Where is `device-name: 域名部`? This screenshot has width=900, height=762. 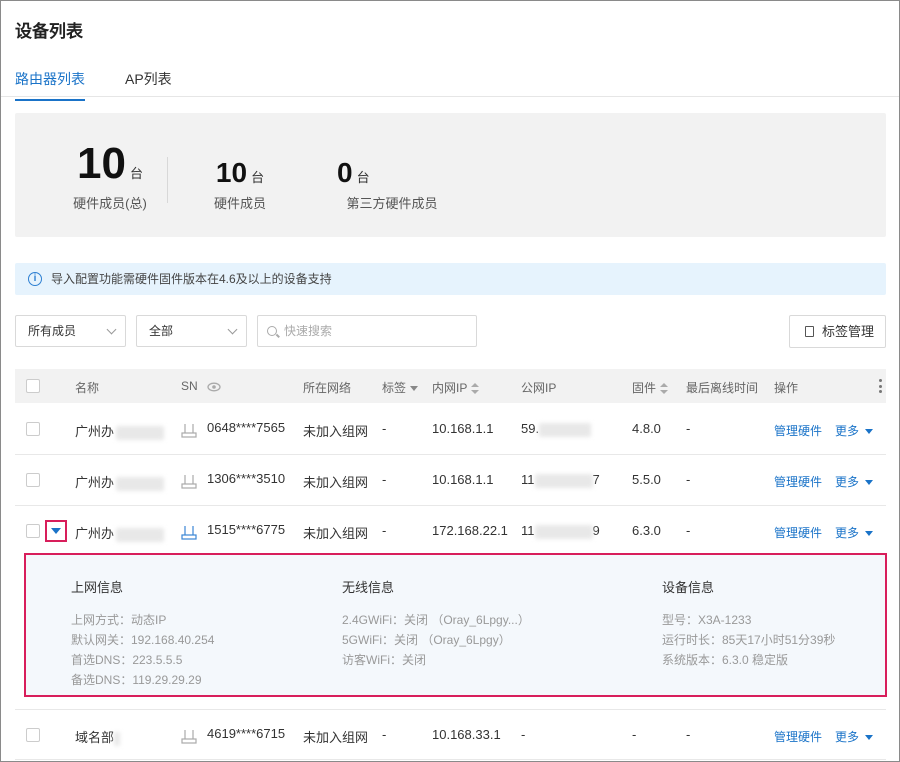
device-name: 域名部 is located at coordinates (98, 736).